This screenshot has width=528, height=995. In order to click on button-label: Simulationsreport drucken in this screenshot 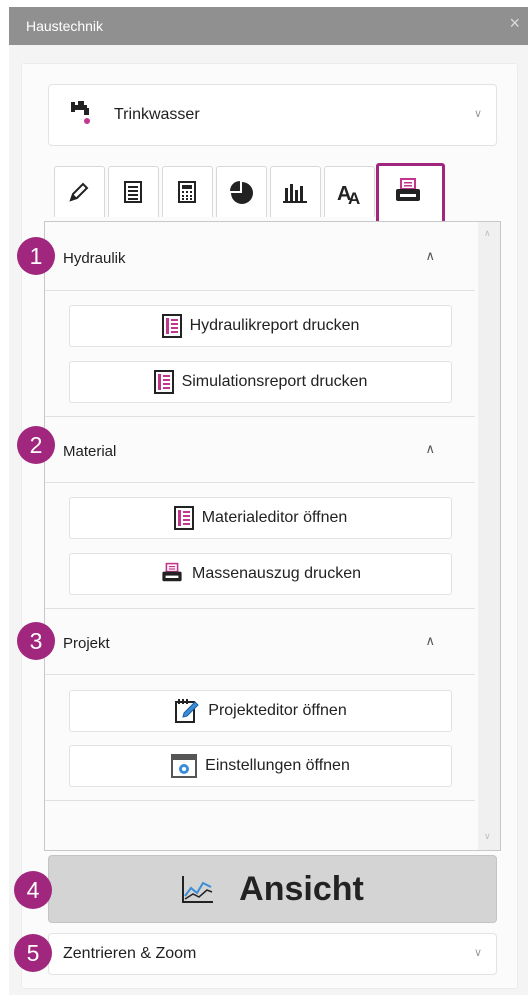, I will do `click(274, 381)`.